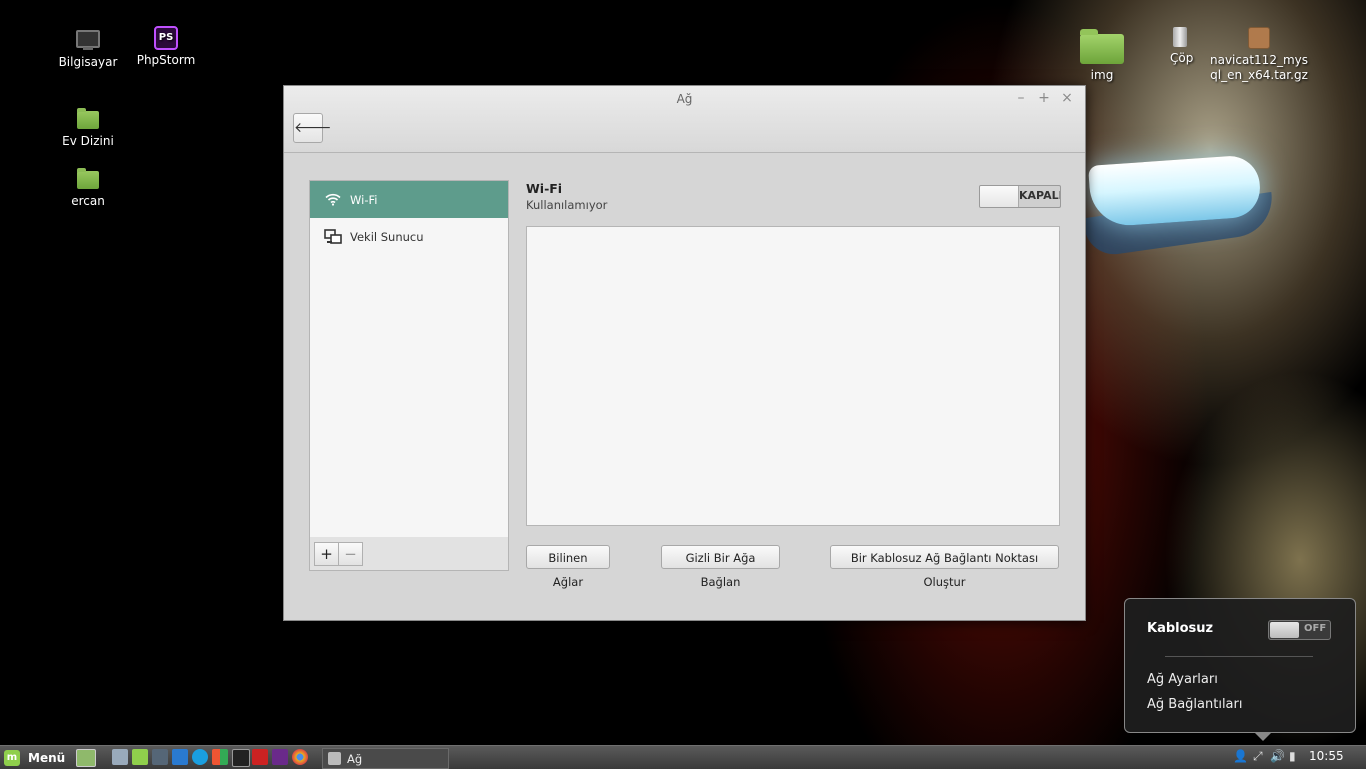  What do you see at coordinates (568, 567) in the screenshot?
I see `known-networks-button: Bilinen Ağlar` at bounding box center [568, 567].